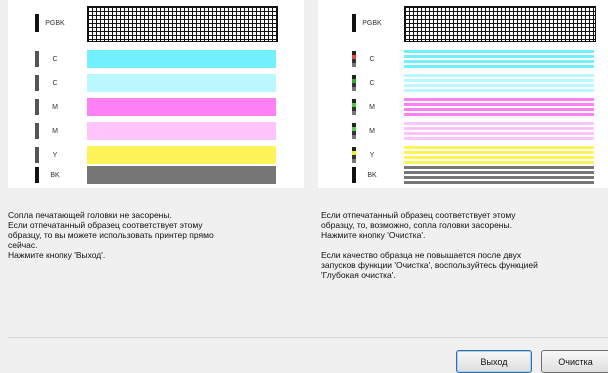 Image resolution: width=608 pixels, height=373 pixels. I want to click on left-line-4: сейчас., so click(23, 245).